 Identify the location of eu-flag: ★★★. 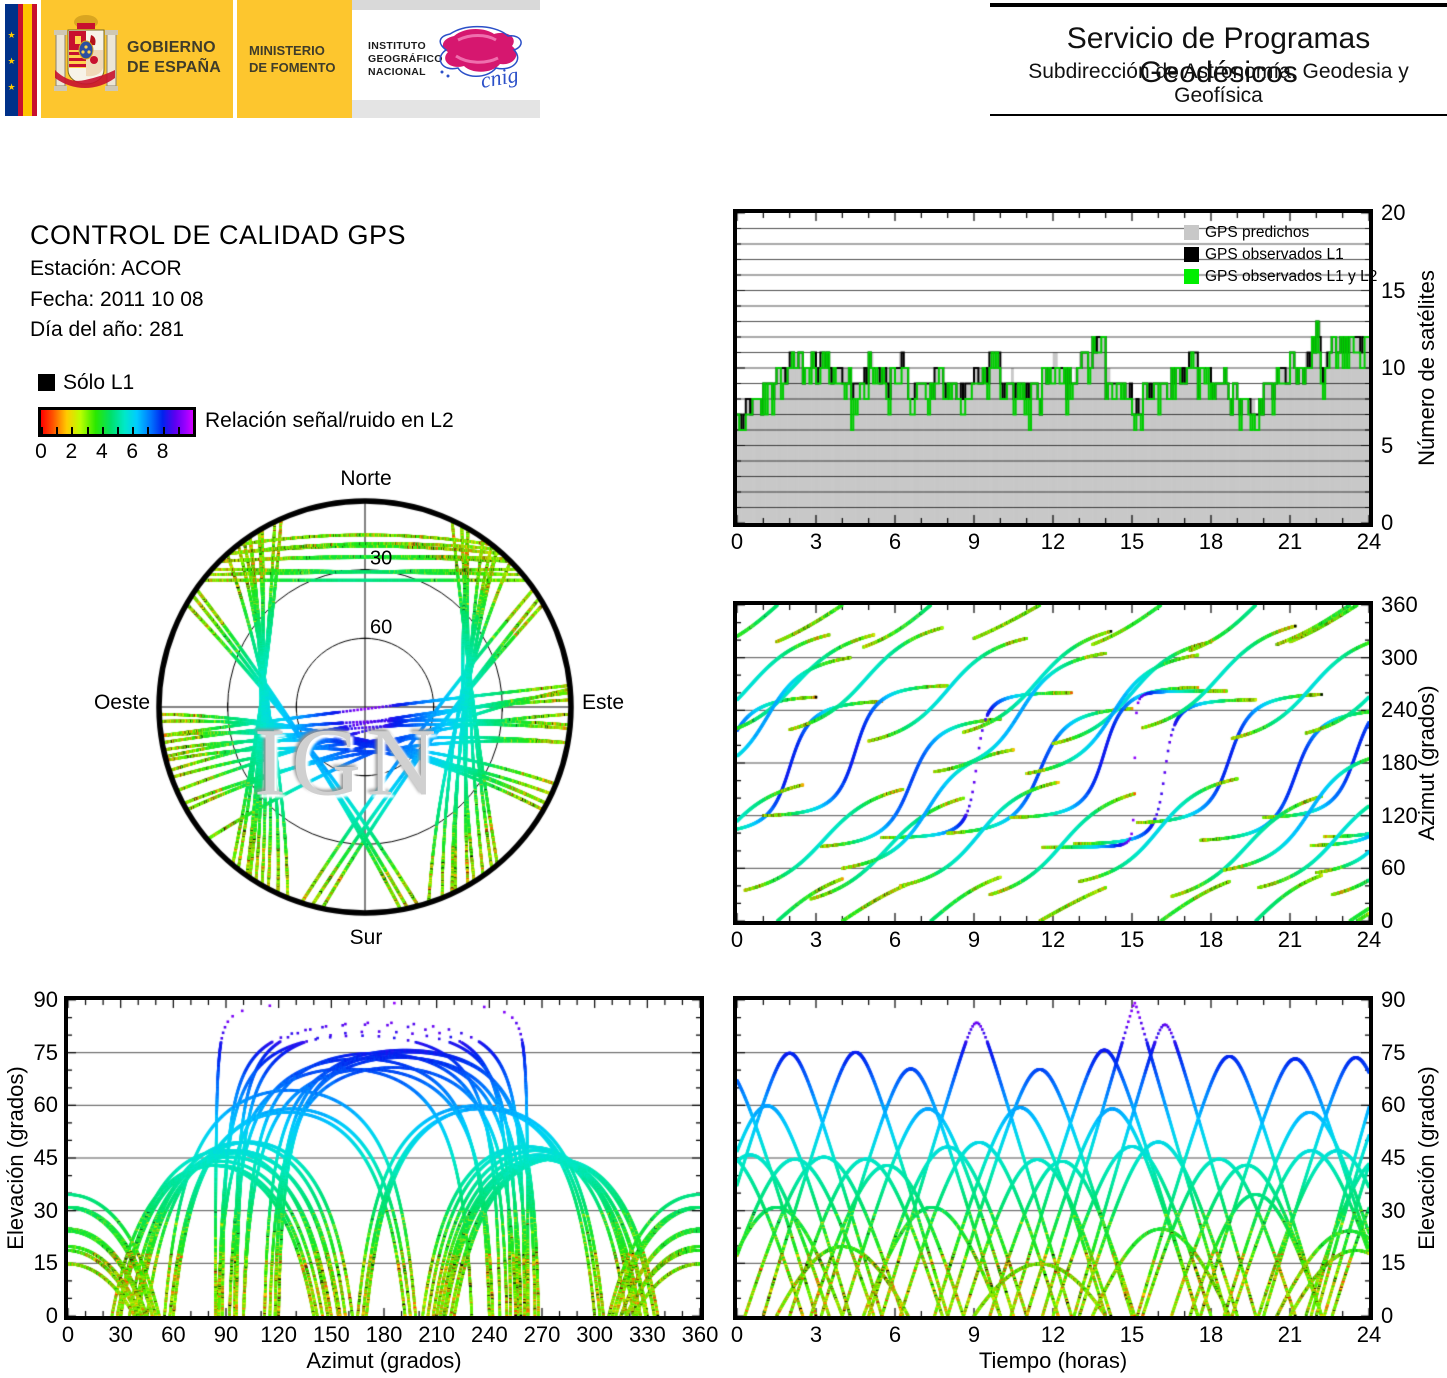
(11, 60).